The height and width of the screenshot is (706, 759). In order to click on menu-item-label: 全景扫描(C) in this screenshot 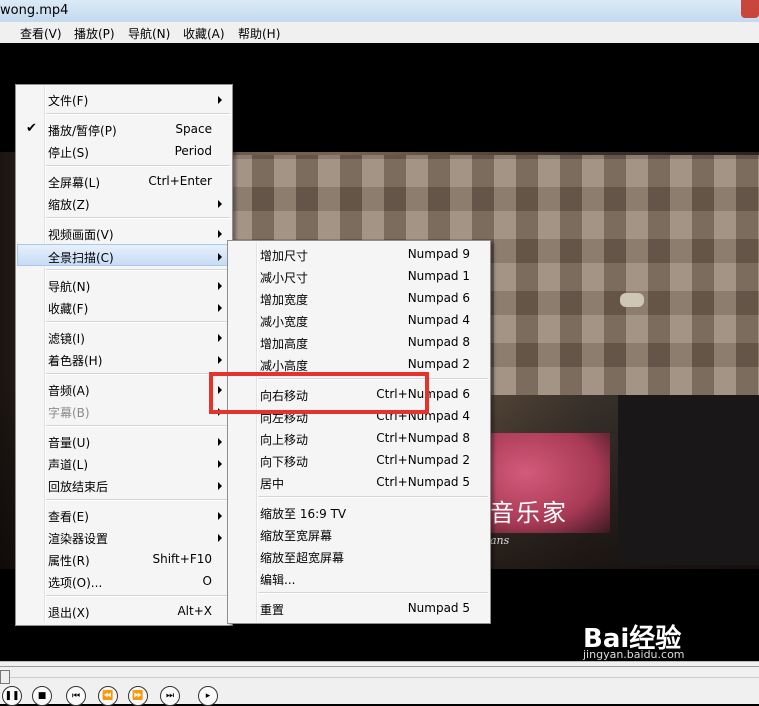, I will do `click(81, 258)`.